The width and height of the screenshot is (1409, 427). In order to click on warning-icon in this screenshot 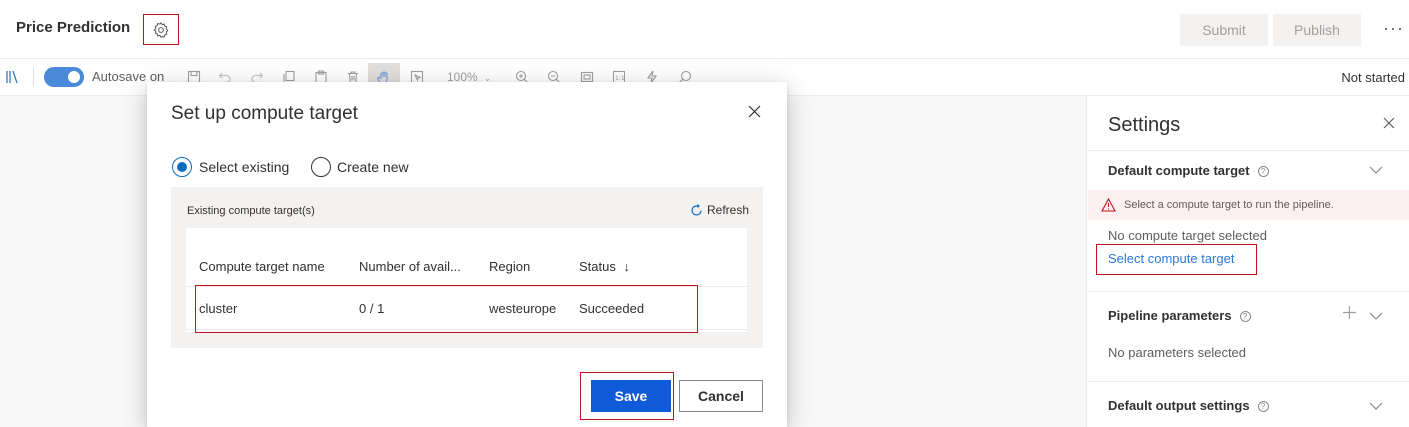, I will do `click(1108, 205)`.